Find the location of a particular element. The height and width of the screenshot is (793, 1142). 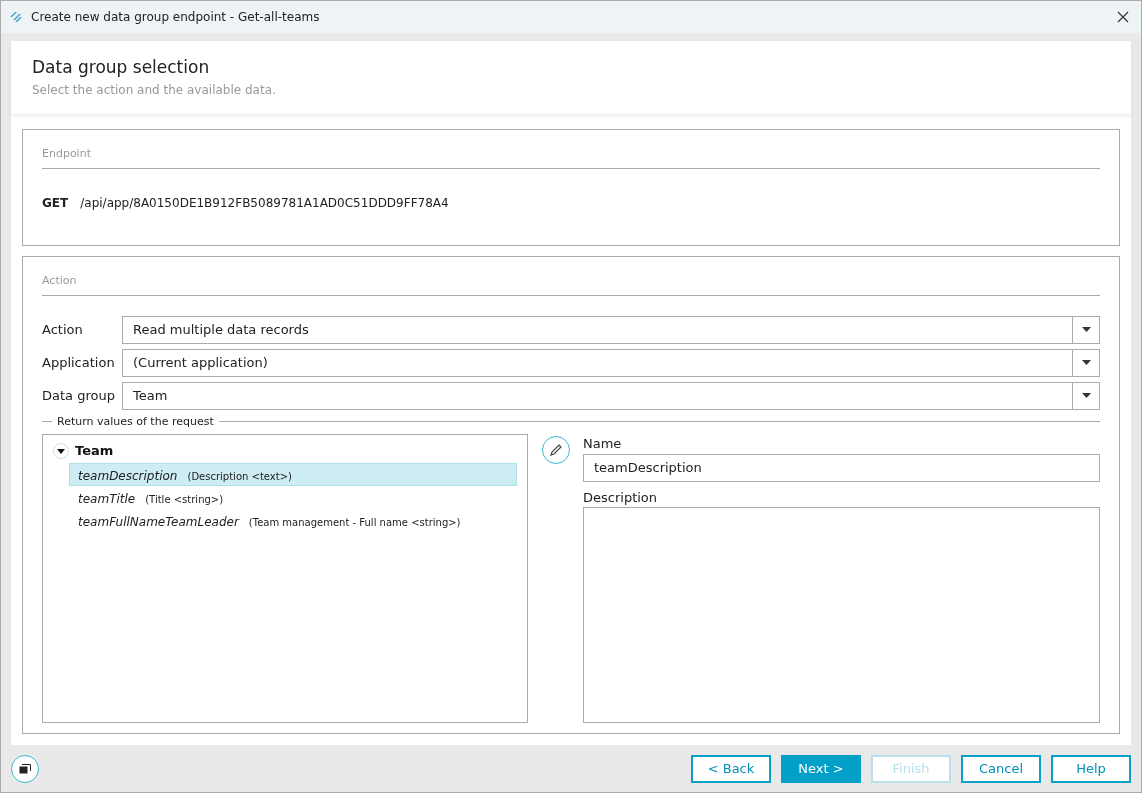

endpoint-path: /api/app/8A0150DE1B912FB5089781A1AD0C51DDD9FF78A4 is located at coordinates (264, 203).